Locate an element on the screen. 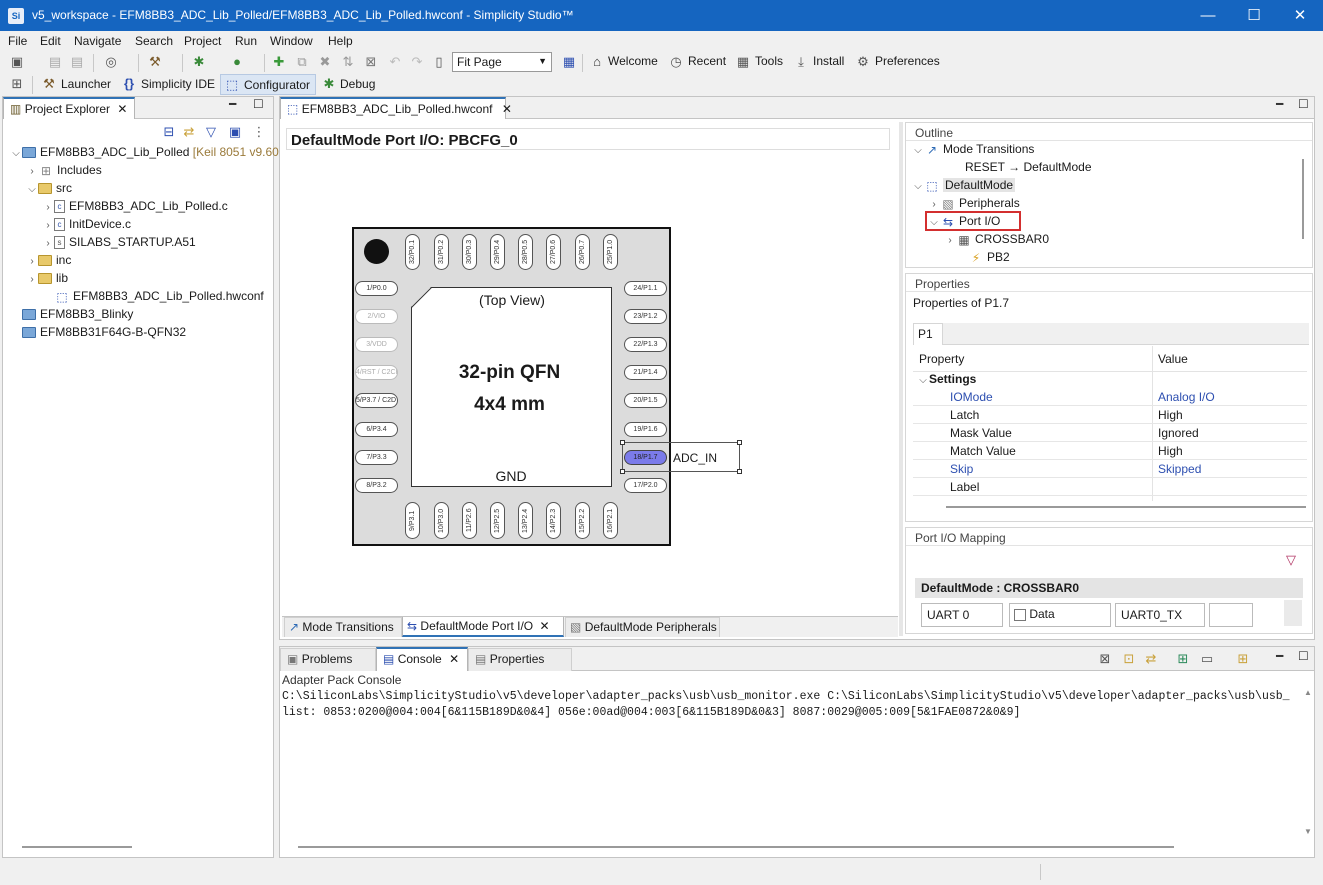  zoom-select: Fit Page ▼ is located at coordinates (502, 62).